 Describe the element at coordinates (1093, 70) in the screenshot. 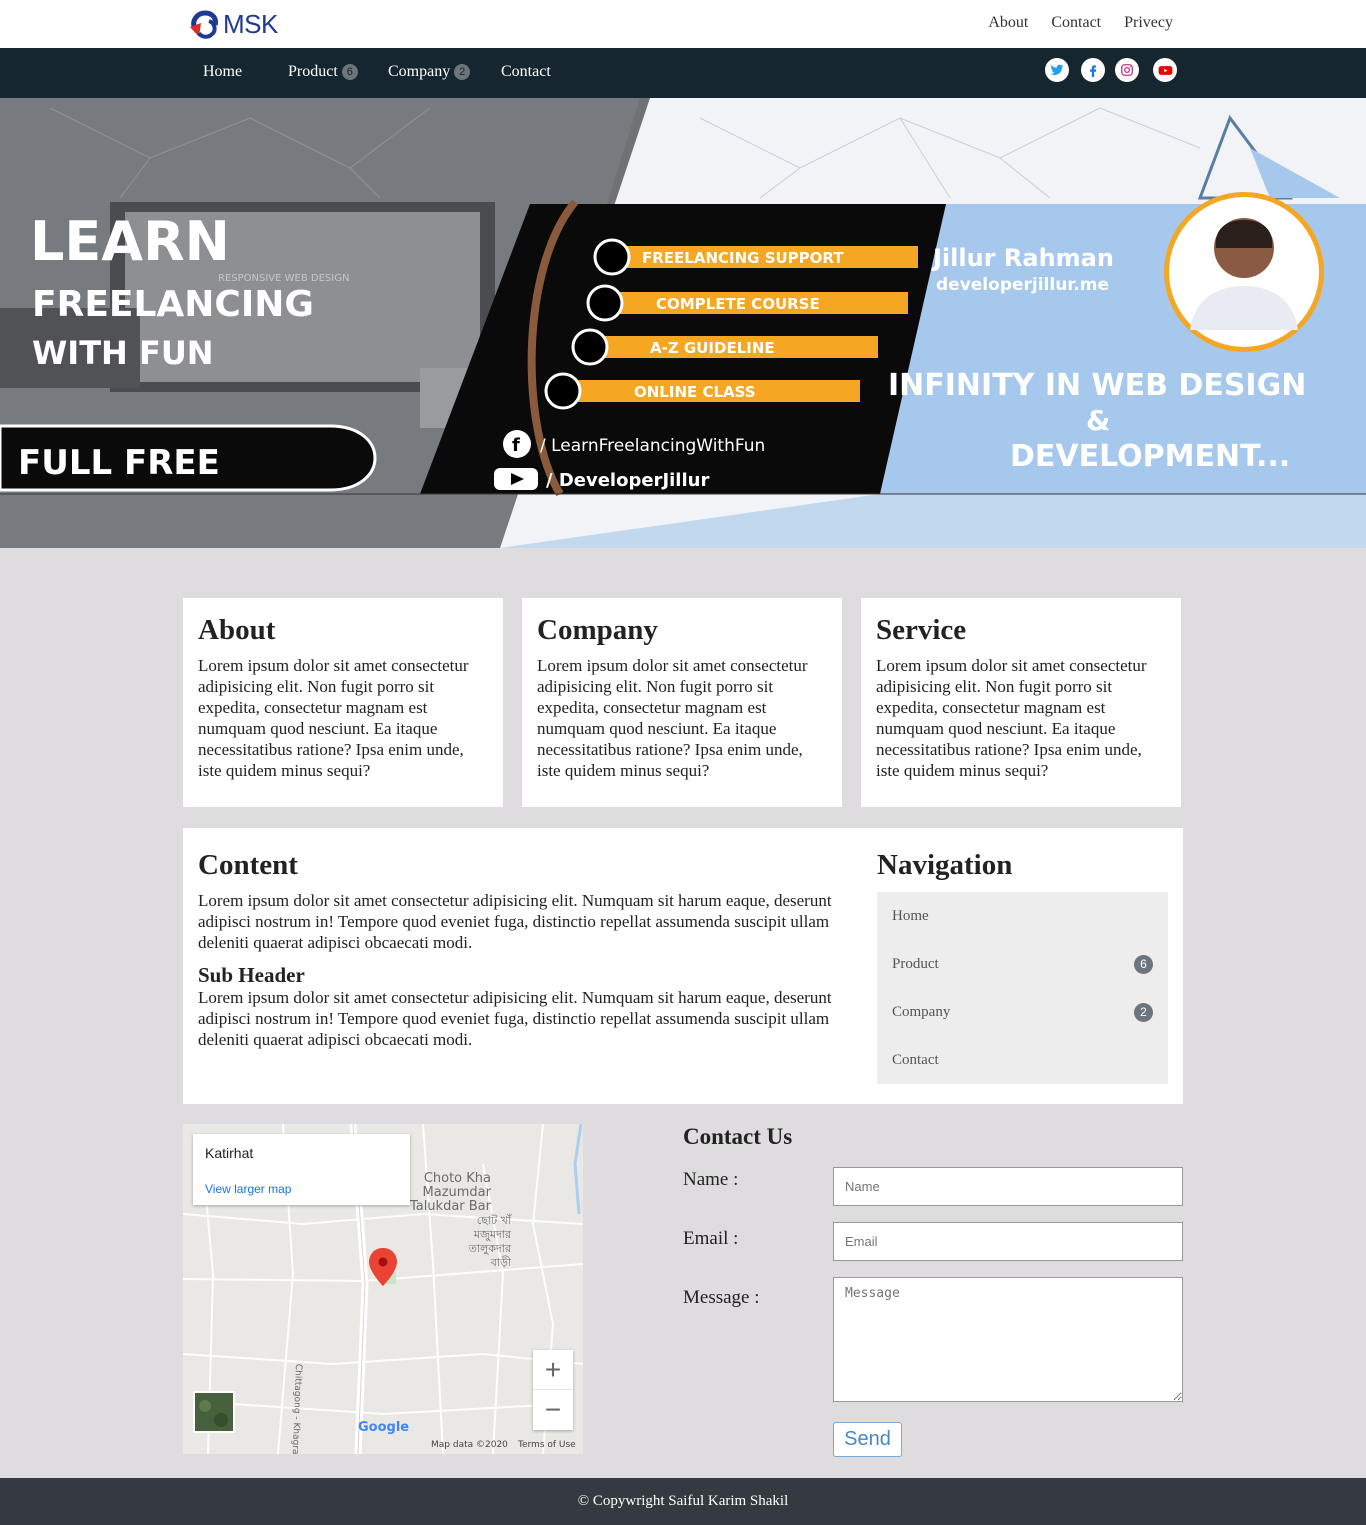

I see `facebook-icon` at that location.